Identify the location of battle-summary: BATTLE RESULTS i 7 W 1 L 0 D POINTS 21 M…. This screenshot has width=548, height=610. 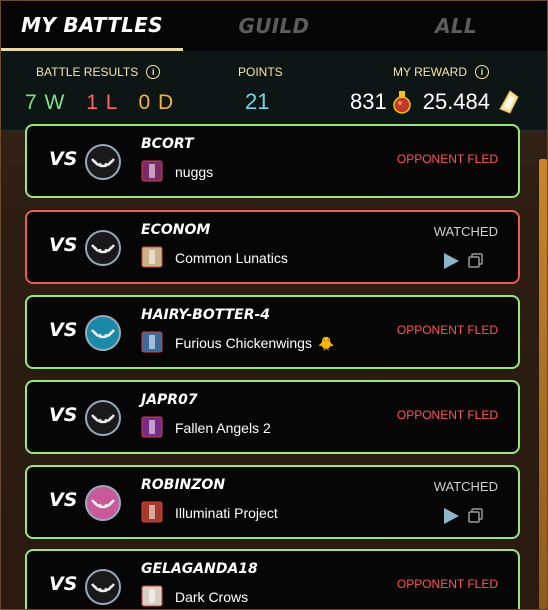
(274, 91).